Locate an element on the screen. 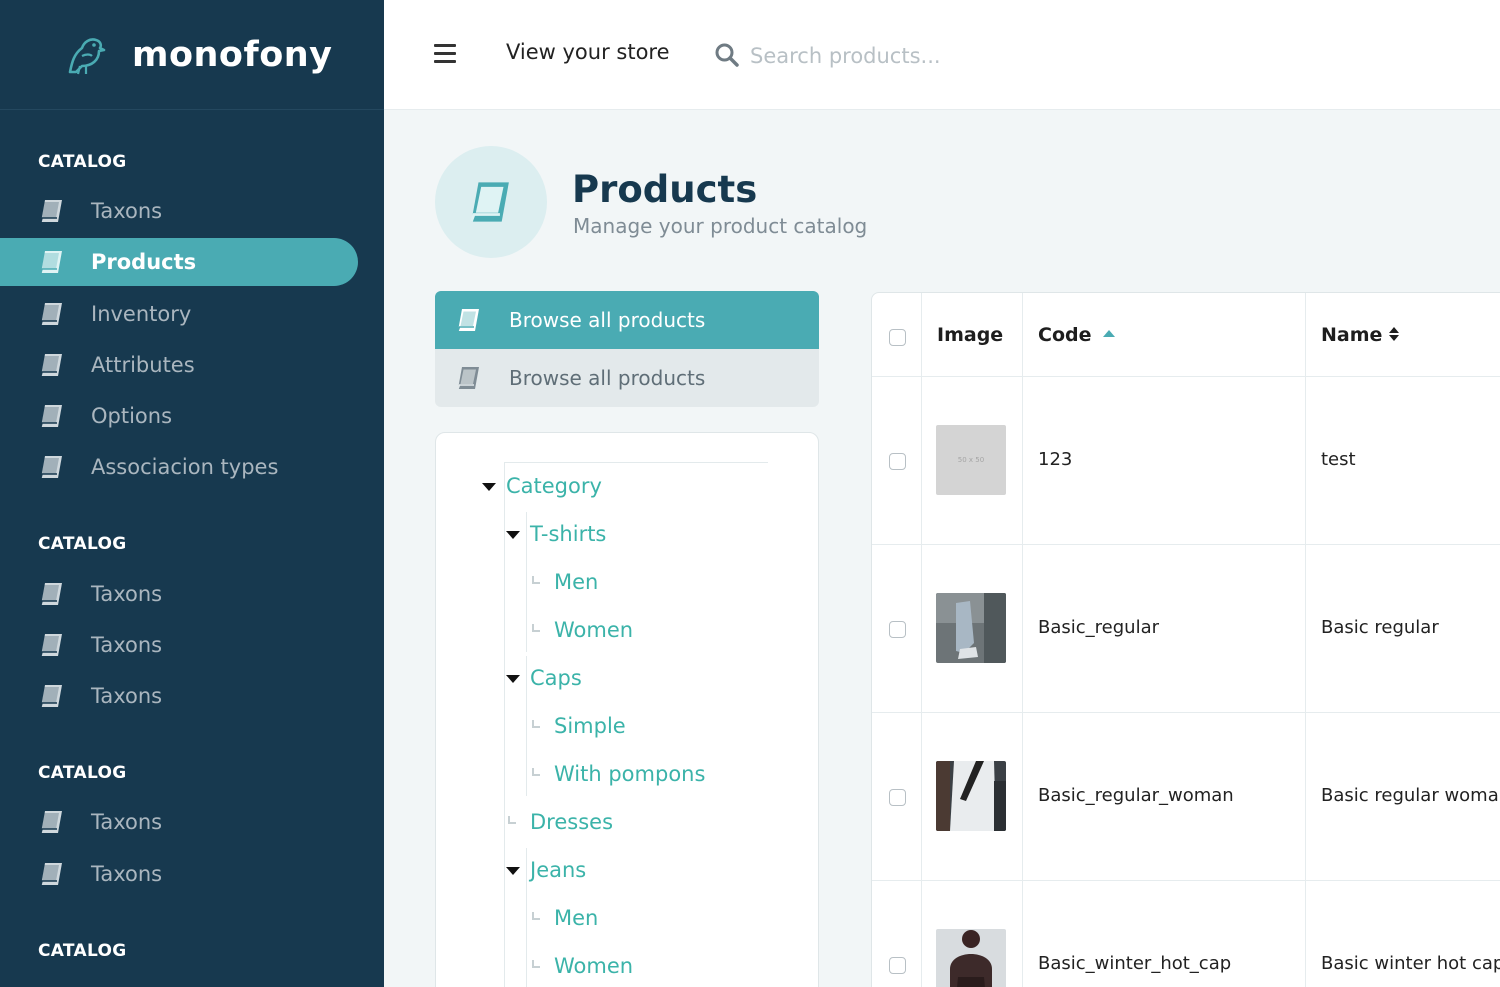 The width and height of the screenshot is (1500, 987). brand: monofony is located at coordinates (192, 55).